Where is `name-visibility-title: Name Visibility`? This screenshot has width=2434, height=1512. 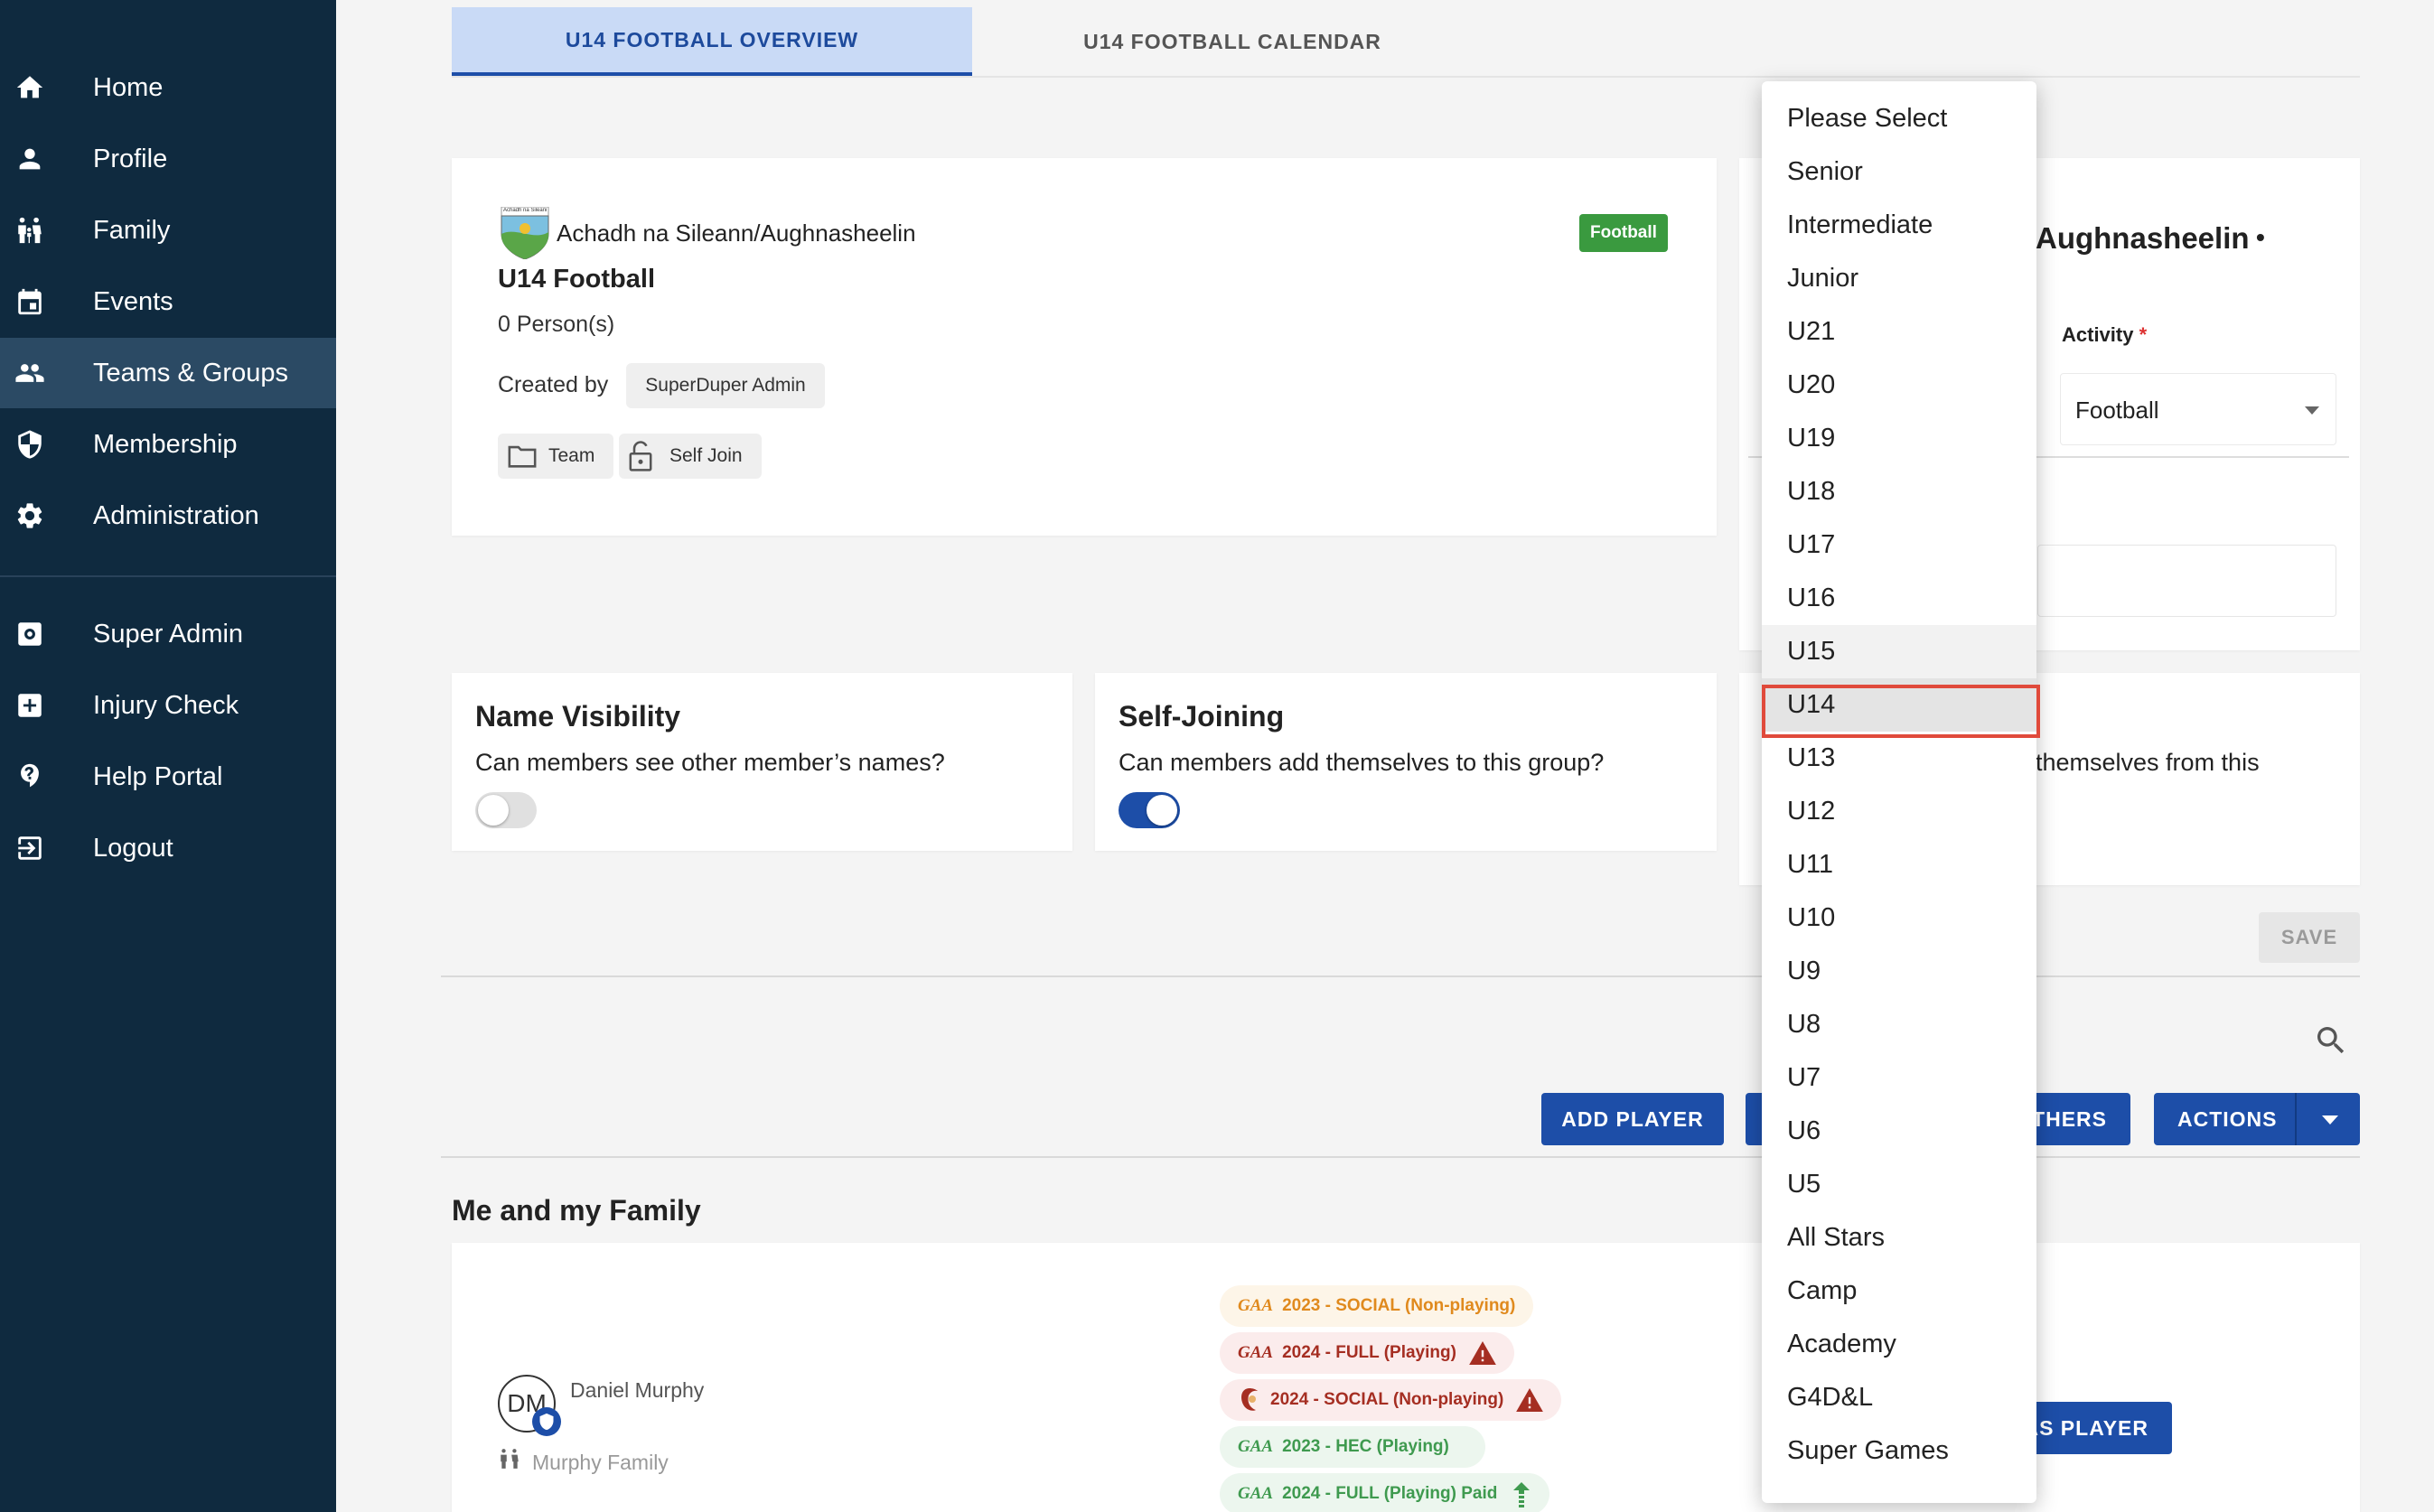
name-visibility-title: Name Visibility is located at coordinates (578, 716).